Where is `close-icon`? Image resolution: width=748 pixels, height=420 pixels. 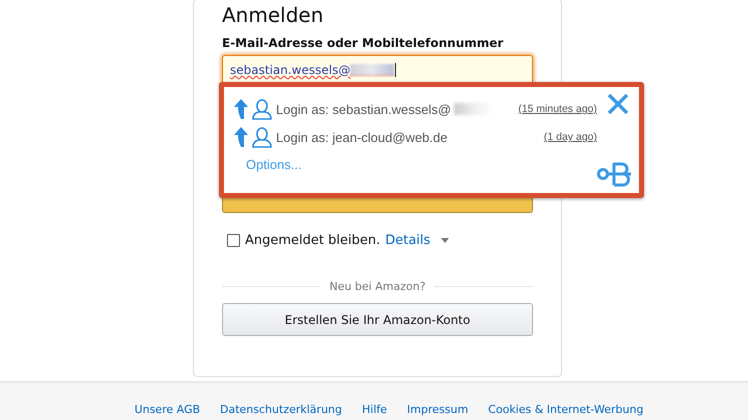 close-icon is located at coordinates (618, 104).